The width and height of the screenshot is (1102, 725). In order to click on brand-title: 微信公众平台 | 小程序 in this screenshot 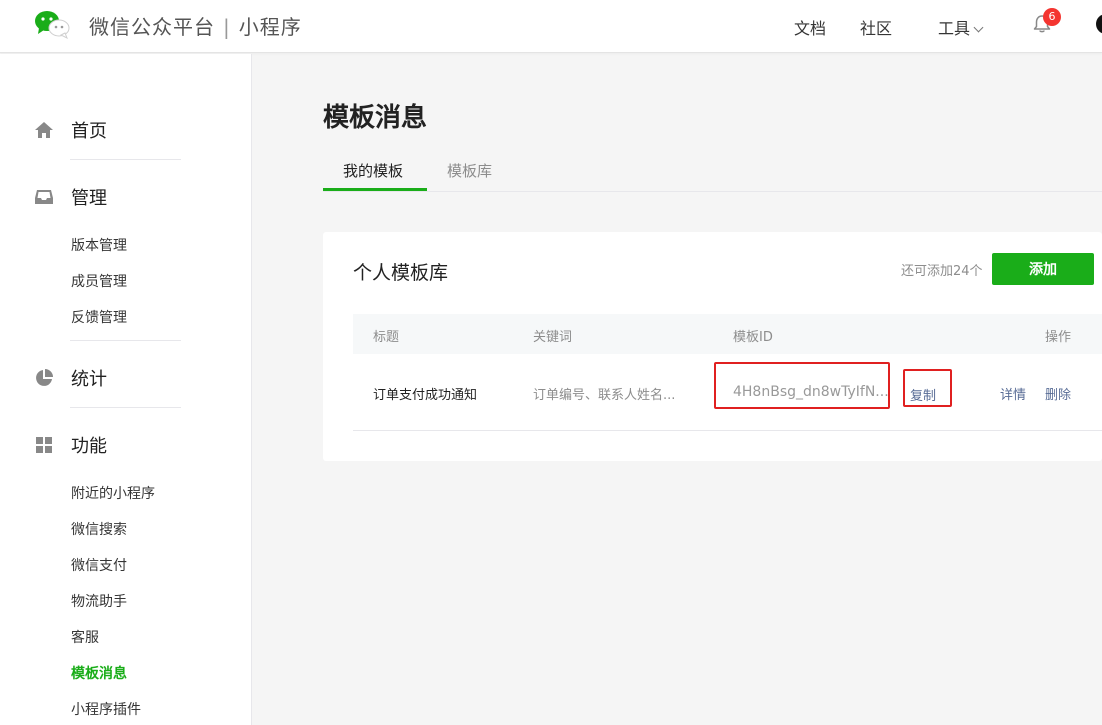, I will do `click(195, 25)`.